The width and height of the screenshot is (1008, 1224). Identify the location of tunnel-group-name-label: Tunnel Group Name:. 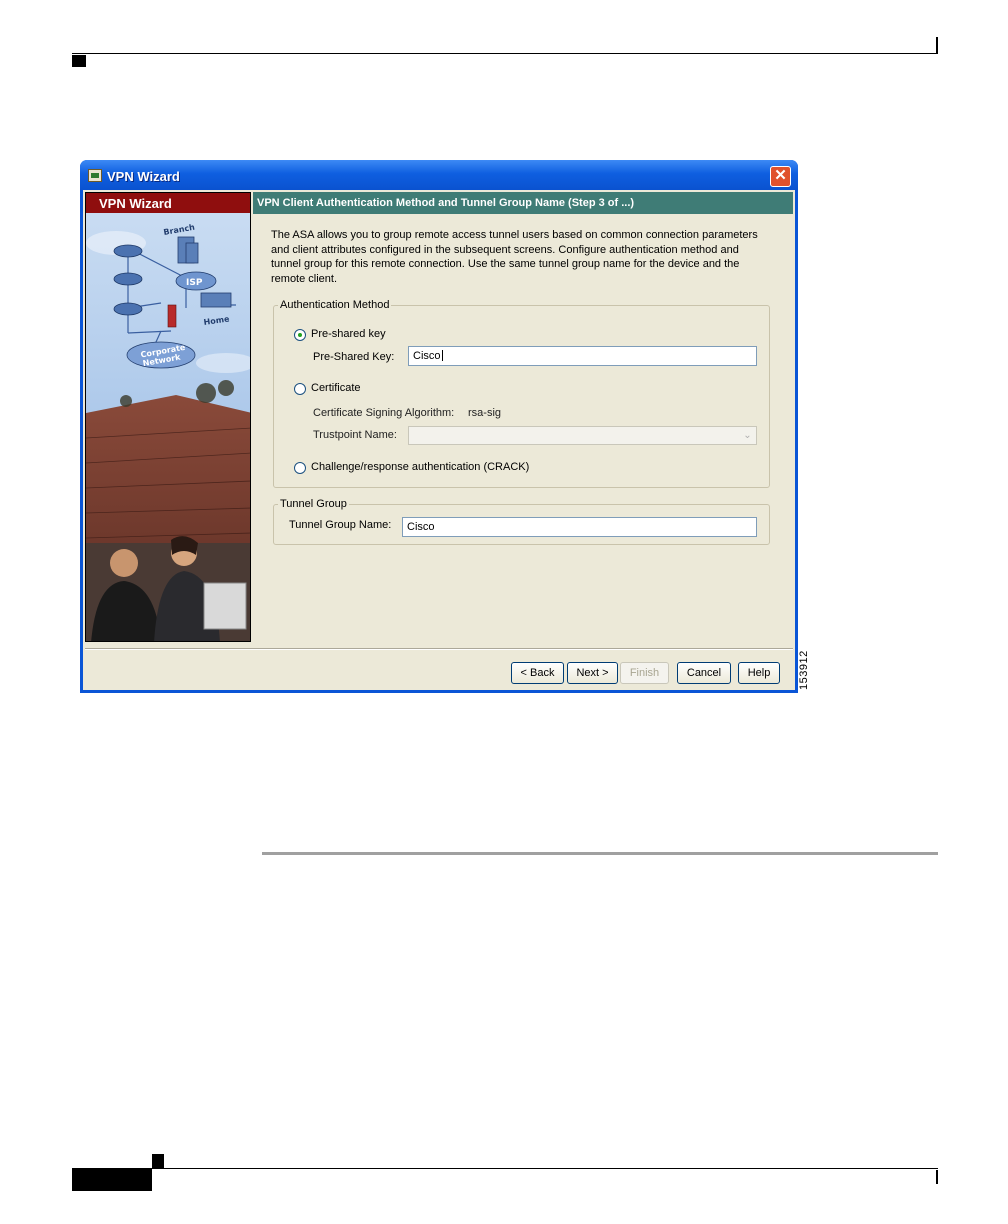
(340, 525).